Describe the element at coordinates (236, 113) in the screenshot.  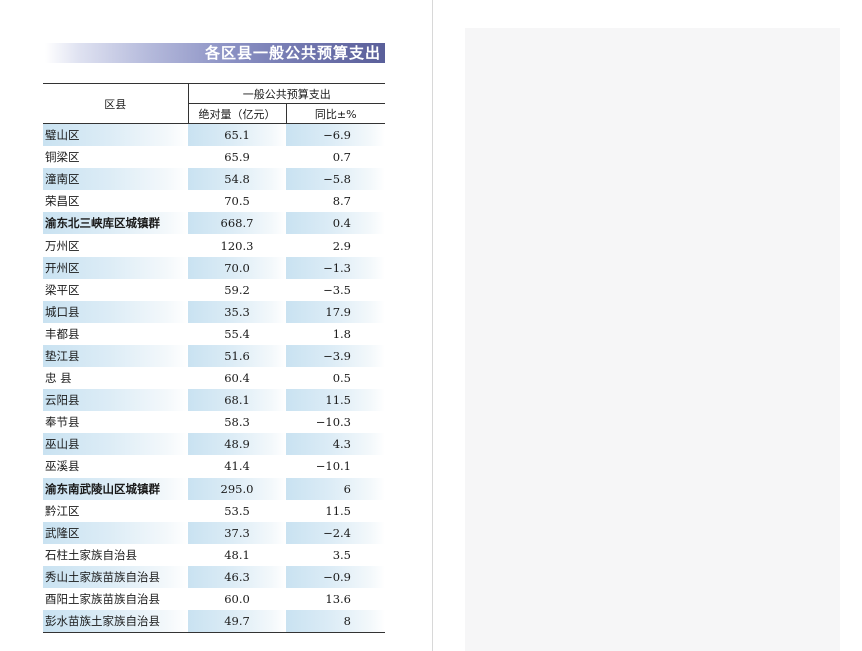
I see `amount-column-header: 绝对量（亿元）` at that location.